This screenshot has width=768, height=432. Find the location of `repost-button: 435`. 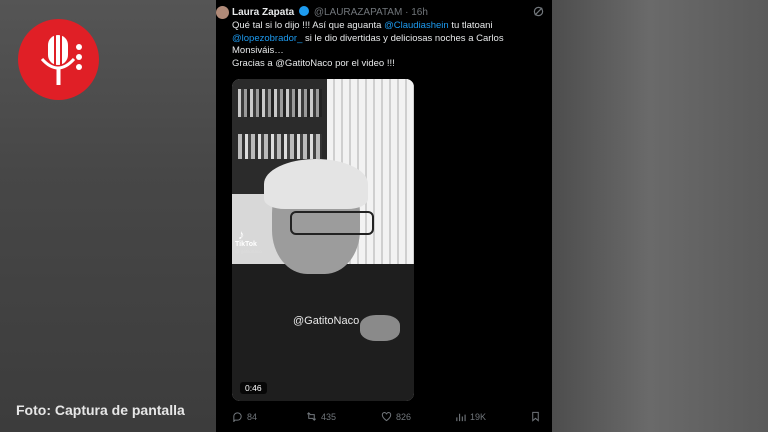

repost-button: 435 is located at coordinates (321, 416).